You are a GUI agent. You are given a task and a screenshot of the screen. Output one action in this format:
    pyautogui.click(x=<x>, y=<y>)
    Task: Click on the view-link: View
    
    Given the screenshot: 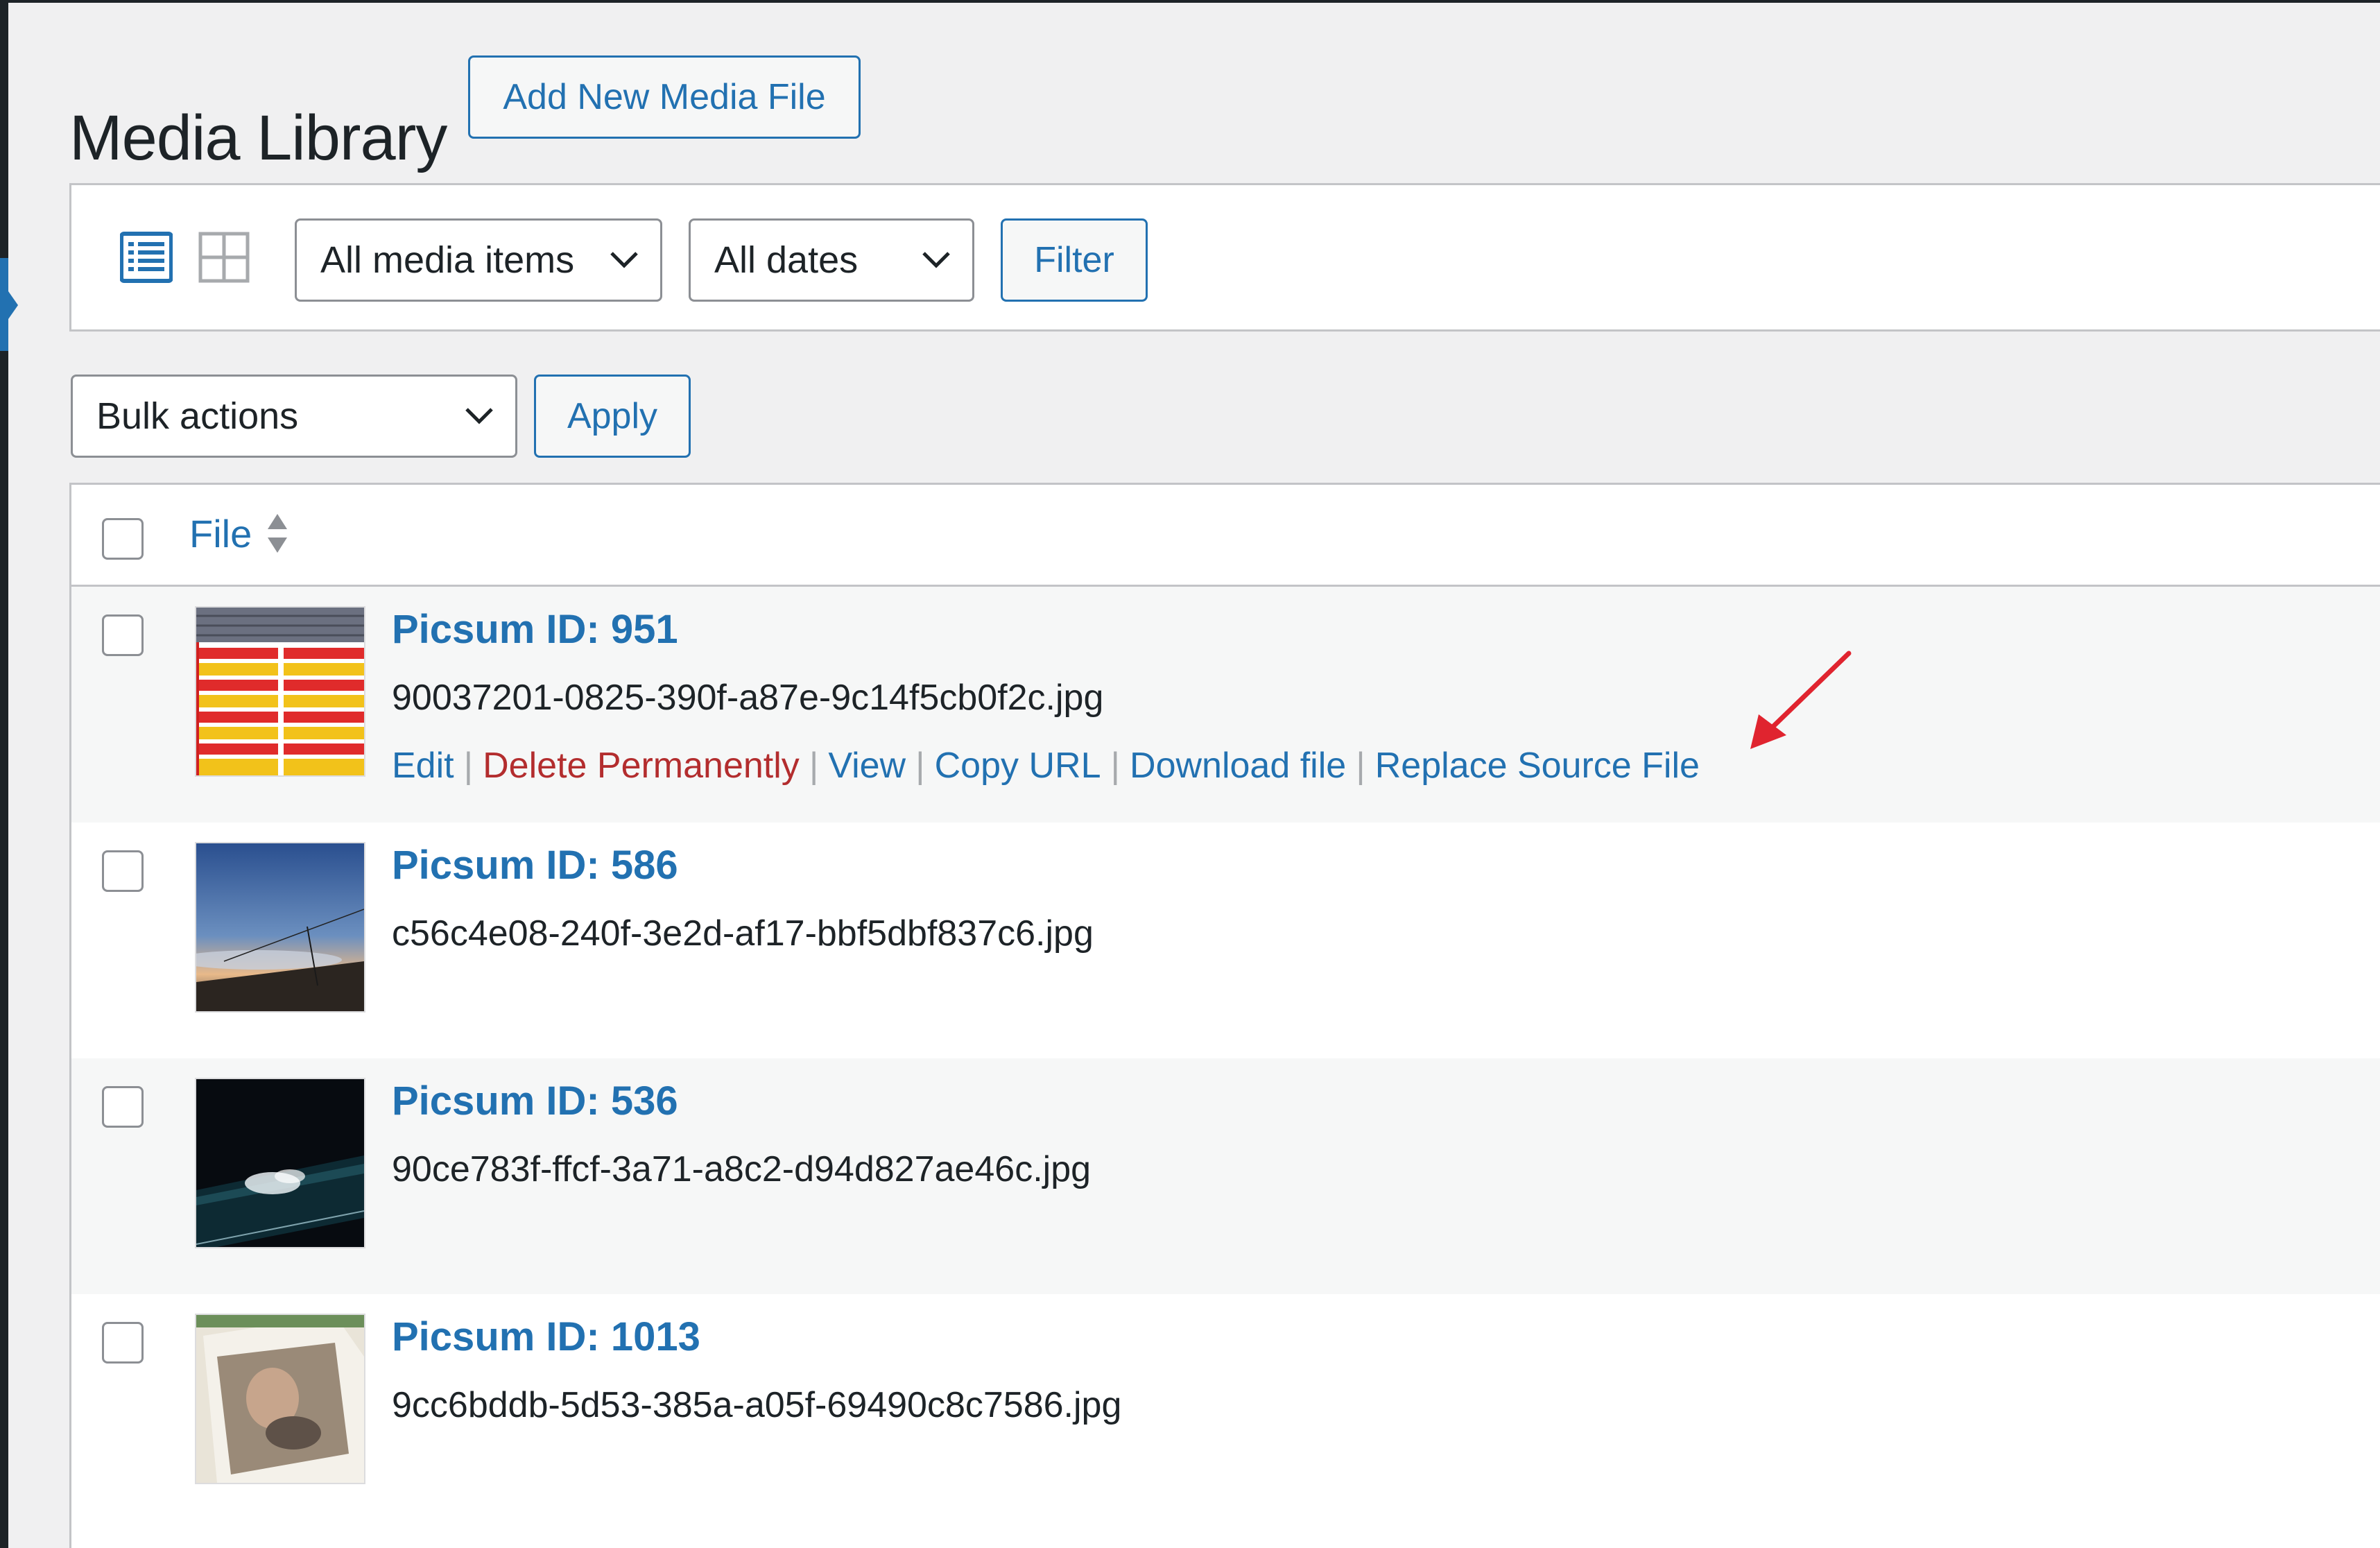 What is the action you would take?
    pyautogui.click(x=867, y=766)
    